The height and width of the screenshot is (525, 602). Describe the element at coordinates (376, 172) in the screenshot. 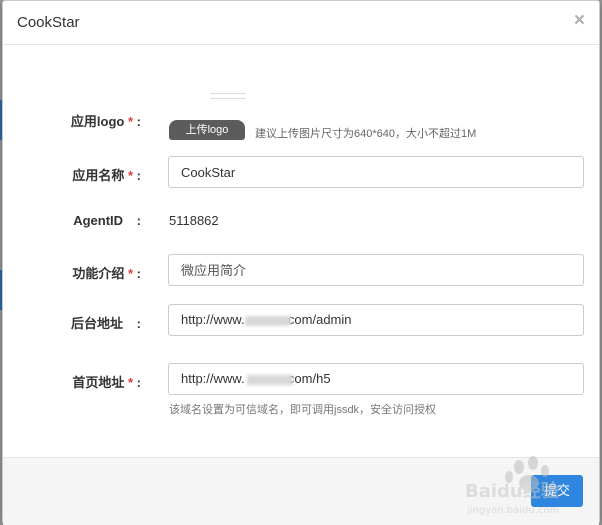

I see `app-name-input` at that location.